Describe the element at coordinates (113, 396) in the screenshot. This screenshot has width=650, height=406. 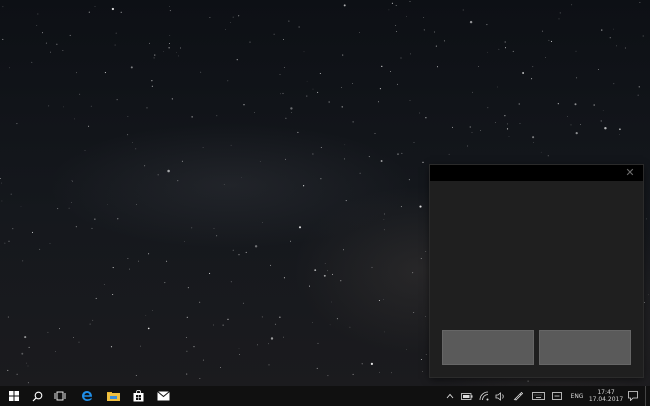
I see `file-explorer-icon` at that location.